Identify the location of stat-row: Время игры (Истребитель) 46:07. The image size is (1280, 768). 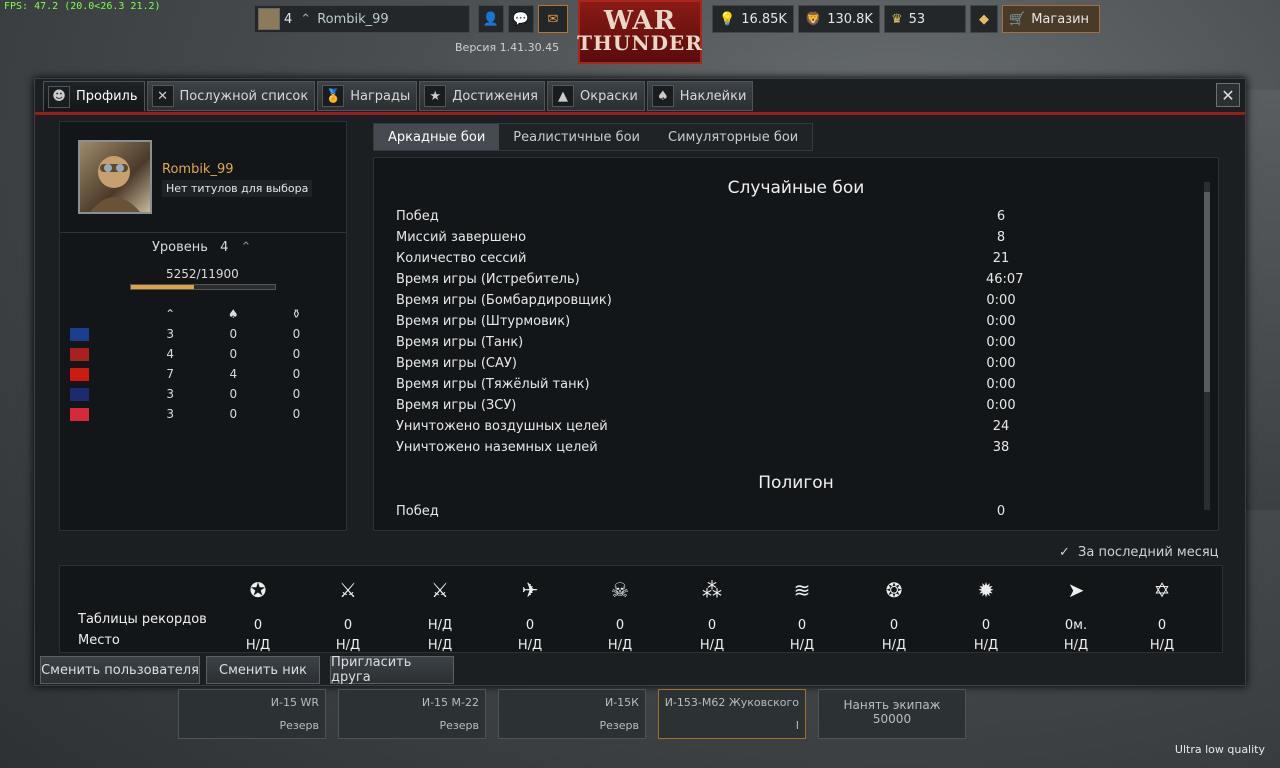
(709, 279).